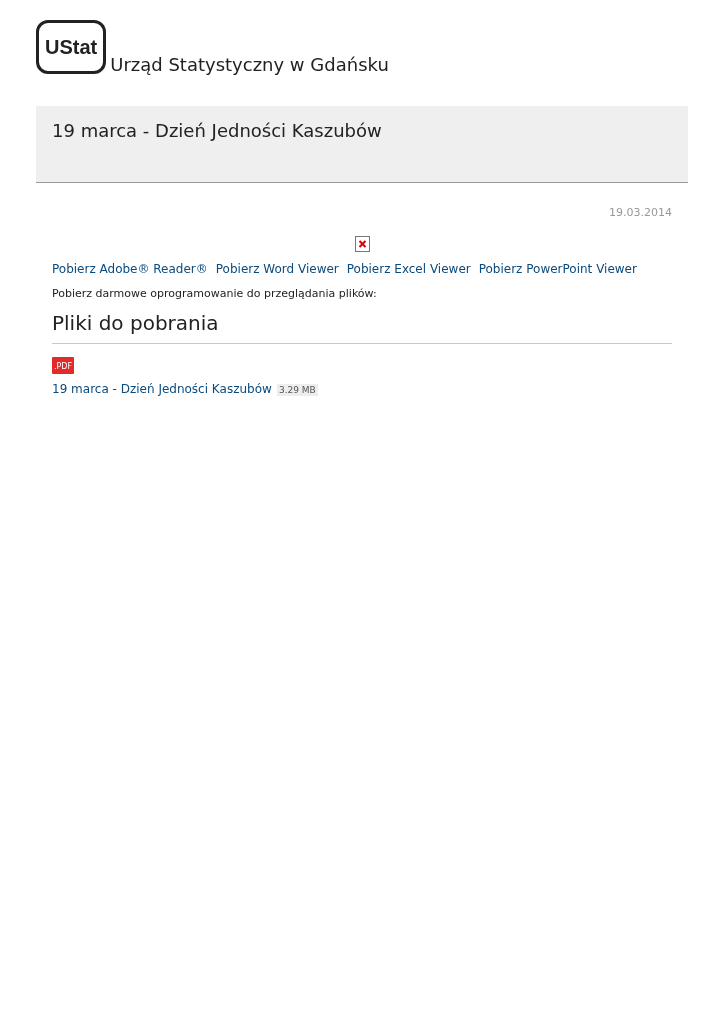  I want to click on download-link: Pobierz Excel Viewer, so click(408, 269).